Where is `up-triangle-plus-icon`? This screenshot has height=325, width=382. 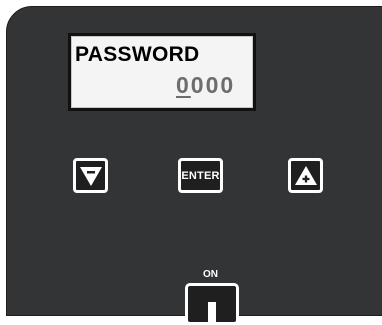
up-triangle-plus-icon is located at coordinates (305, 175).